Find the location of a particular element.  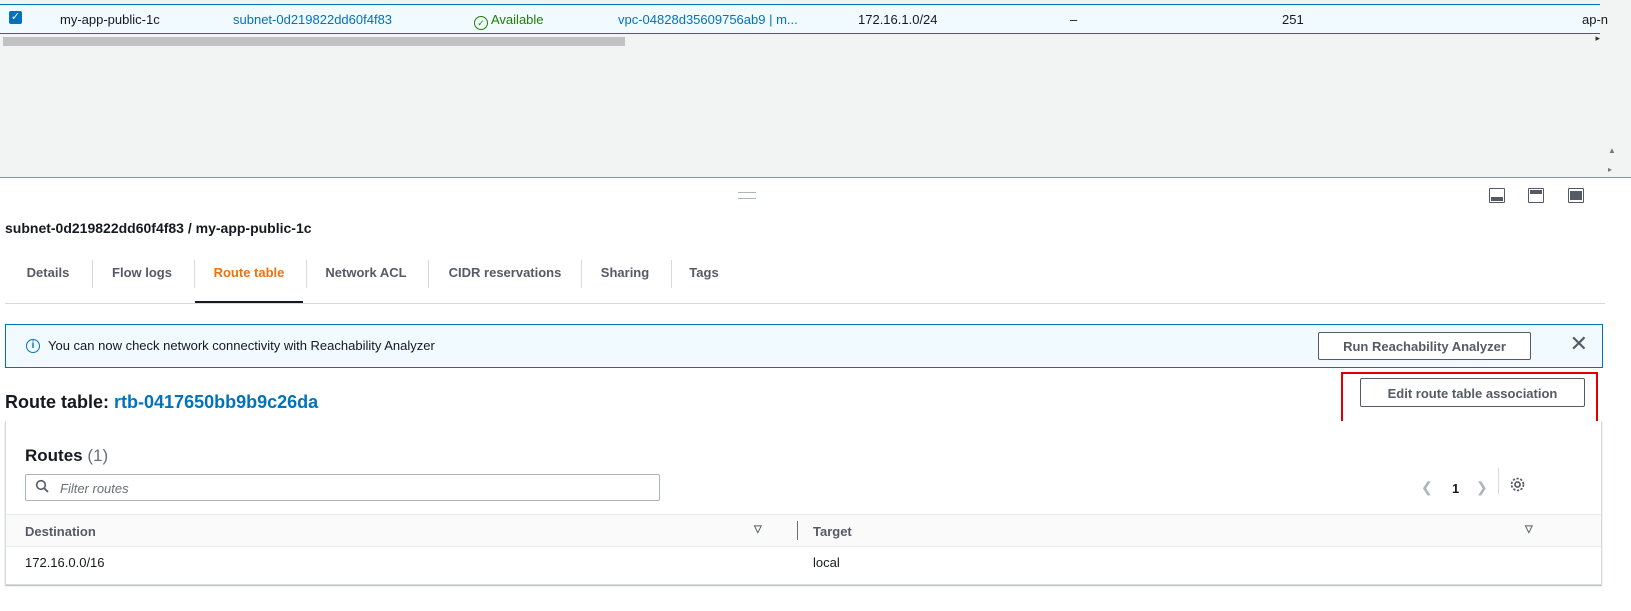

route-table-id-link: rtb-0417650bb9b9c26da is located at coordinates (216, 402).